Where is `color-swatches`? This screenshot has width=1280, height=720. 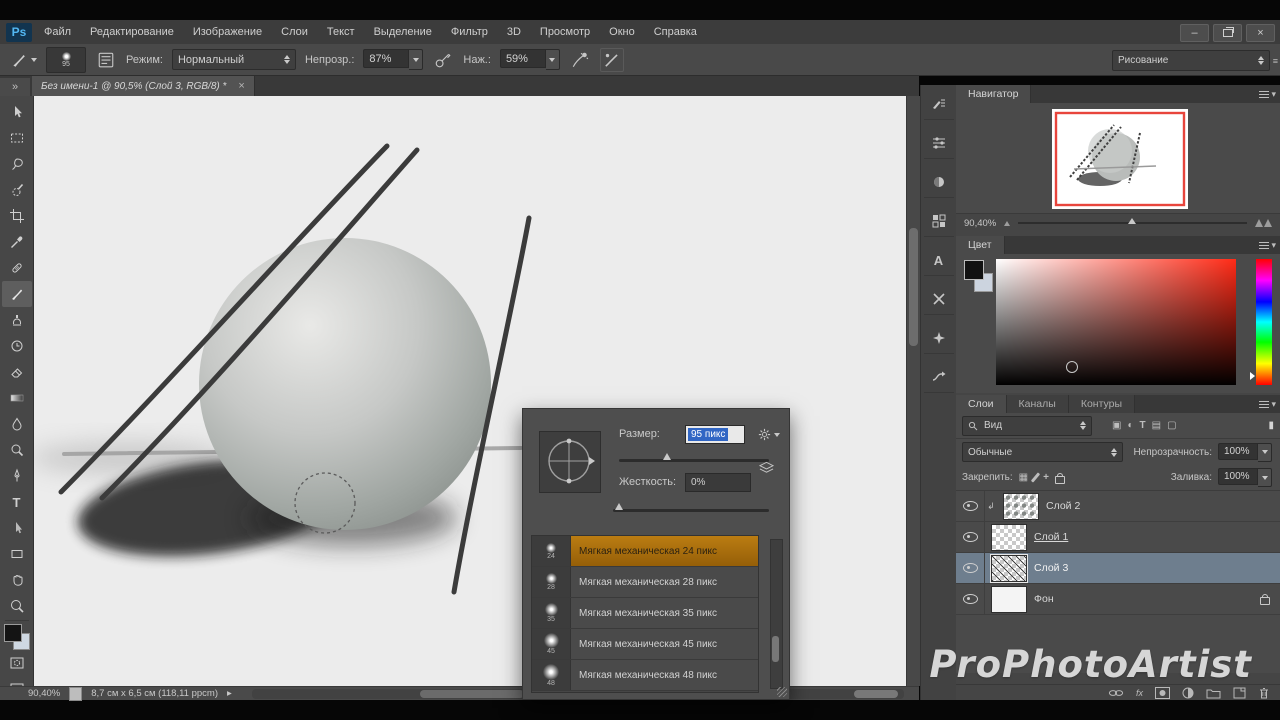
color-swatches is located at coordinates (16, 637).